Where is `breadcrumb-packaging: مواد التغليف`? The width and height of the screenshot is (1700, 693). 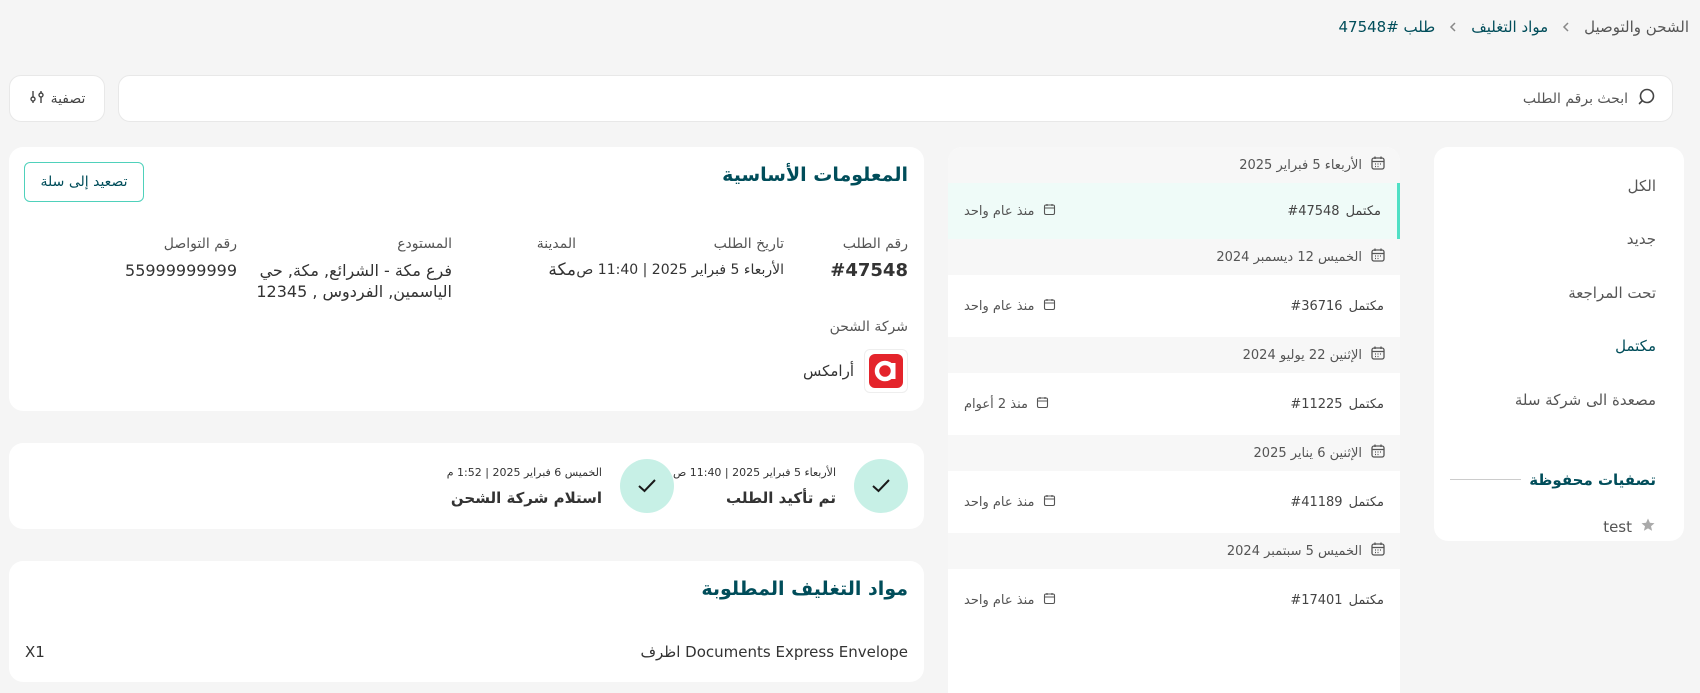 breadcrumb-packaging: مواد التغليف is located at coordinates (1509, 27).